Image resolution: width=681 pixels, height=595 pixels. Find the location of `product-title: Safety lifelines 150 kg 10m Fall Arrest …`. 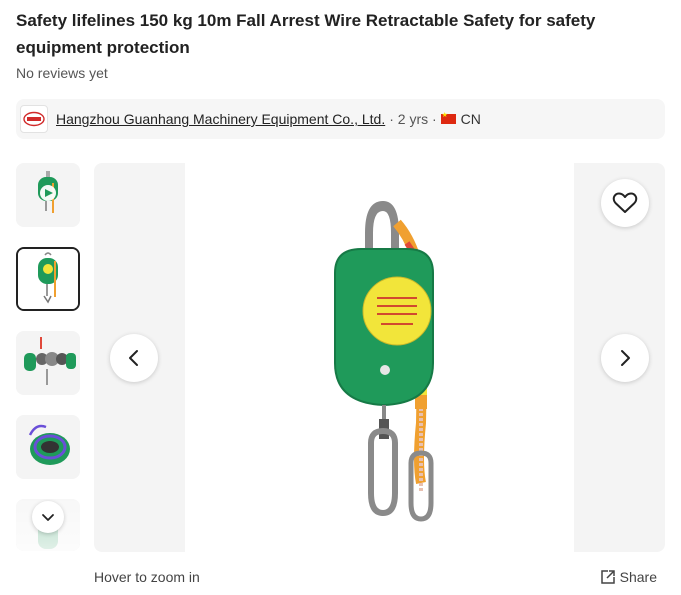

product-title: Safety lifelines 150 kg 10m Fall Arrest … is located at coordinates (306, 34).